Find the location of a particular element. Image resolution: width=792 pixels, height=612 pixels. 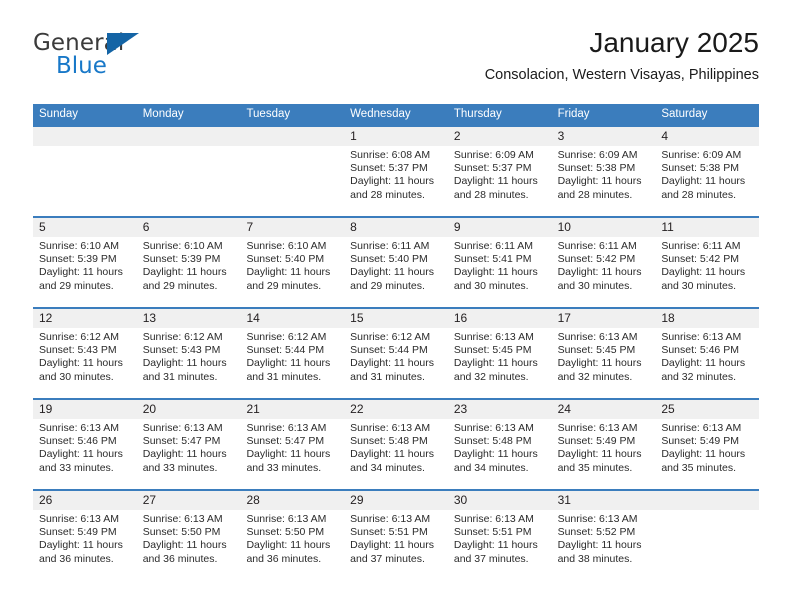

day-number: 31 is located at coordinates (604, 500).